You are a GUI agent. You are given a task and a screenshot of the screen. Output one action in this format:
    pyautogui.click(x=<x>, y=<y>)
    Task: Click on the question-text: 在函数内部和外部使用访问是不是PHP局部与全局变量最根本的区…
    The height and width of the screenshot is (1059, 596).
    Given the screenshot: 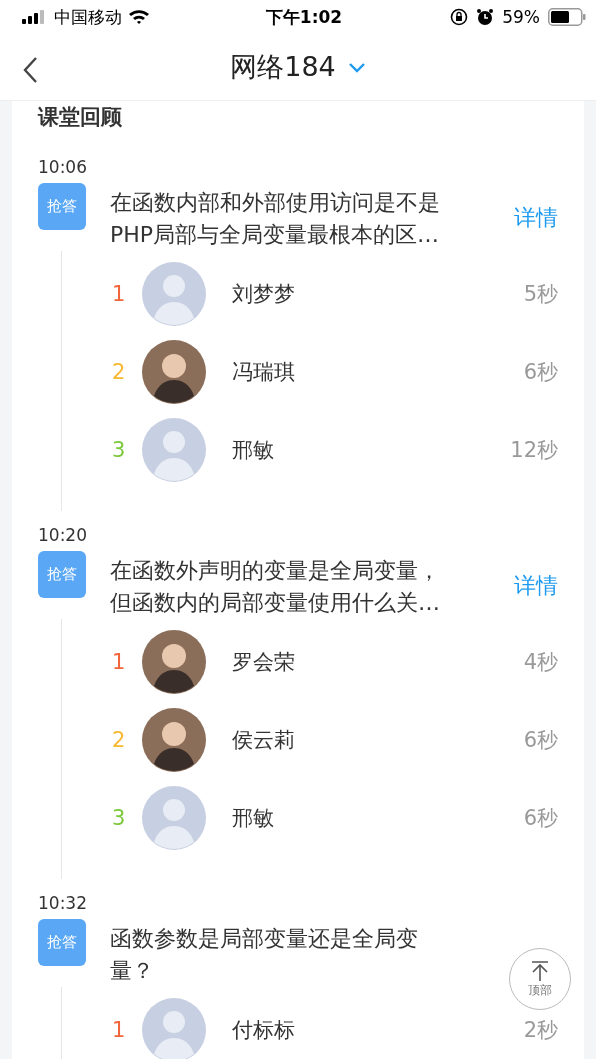 What is the action you would take?
    pyautogui.click(x=275, y=219)
    